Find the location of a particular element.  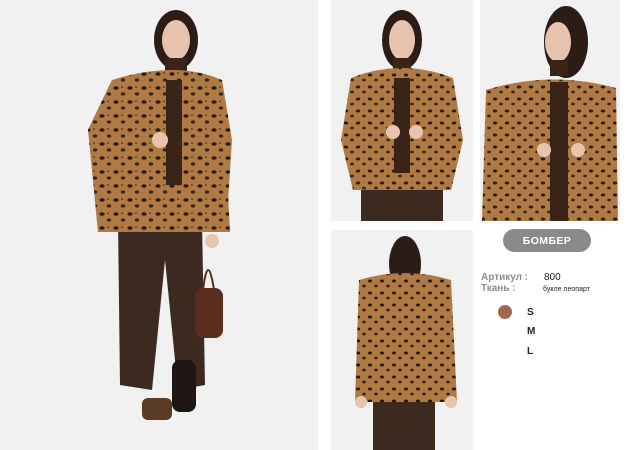

product-photo-back is located at coordinates (402, 340).